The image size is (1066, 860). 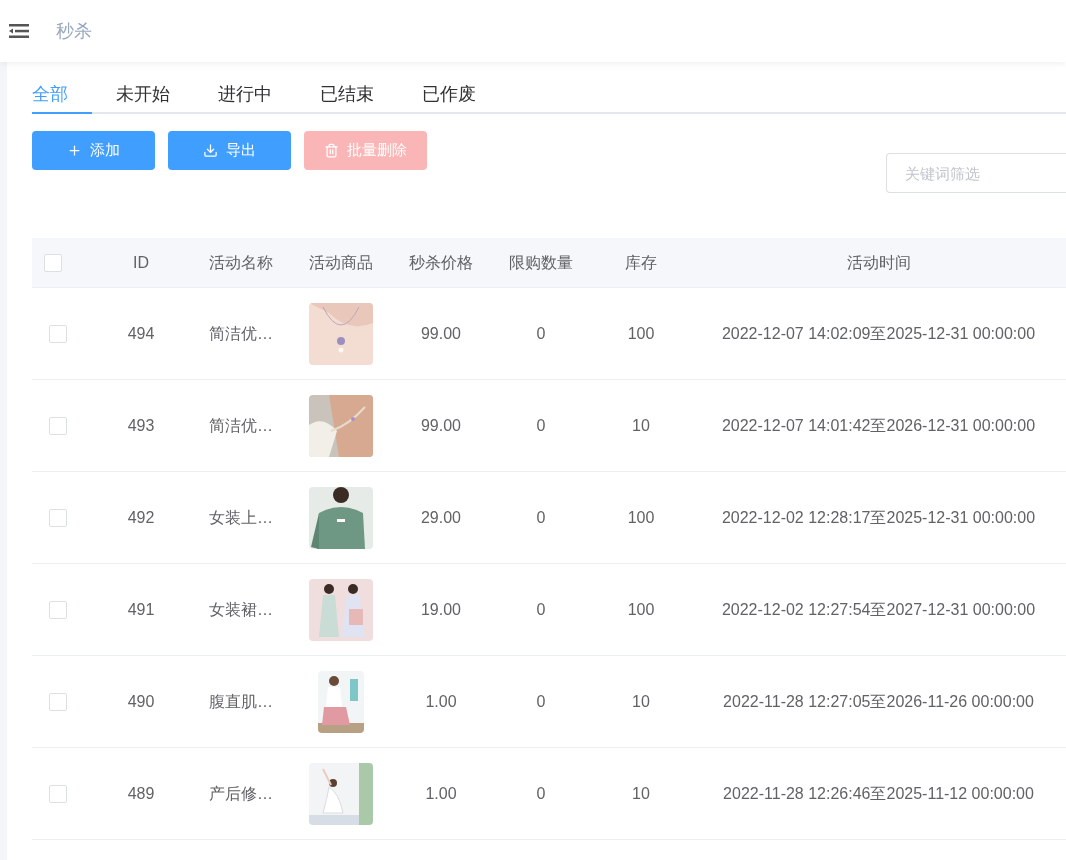 What do you see at coordinates (440, 609) in the screenshot?
I see `table-cell-text: 19.00` at bounding box center [440, 609].